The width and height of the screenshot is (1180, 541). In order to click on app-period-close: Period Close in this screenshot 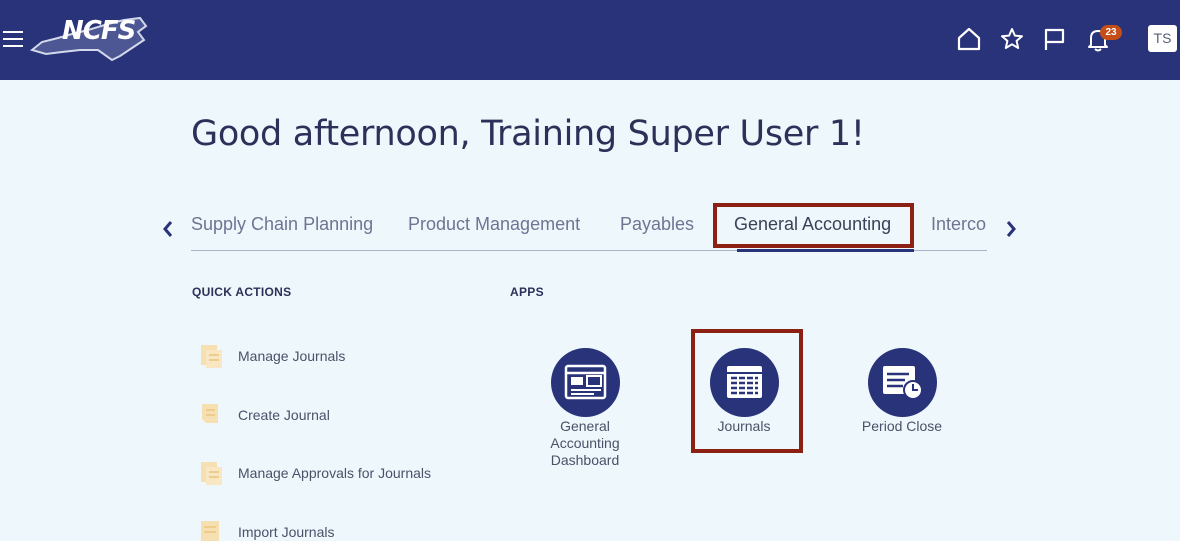, I will do `click(902, 391)`.